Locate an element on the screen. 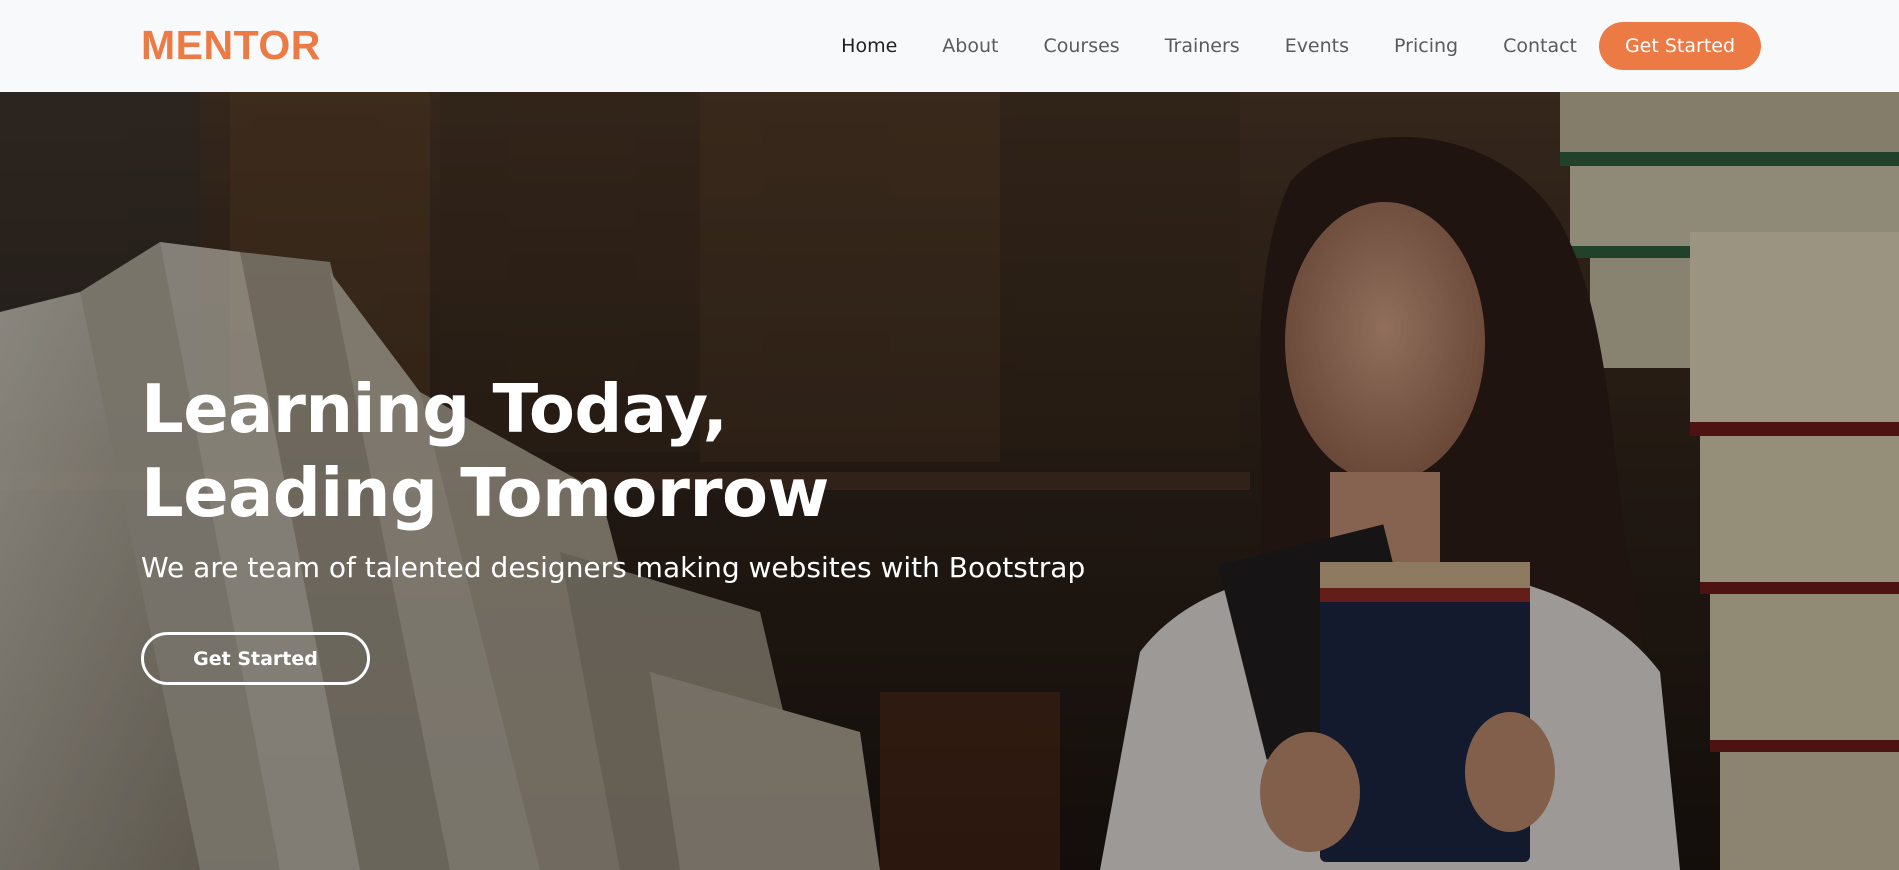  hero-title-line-1: Learning Today, is located at coordinates (434, 409).